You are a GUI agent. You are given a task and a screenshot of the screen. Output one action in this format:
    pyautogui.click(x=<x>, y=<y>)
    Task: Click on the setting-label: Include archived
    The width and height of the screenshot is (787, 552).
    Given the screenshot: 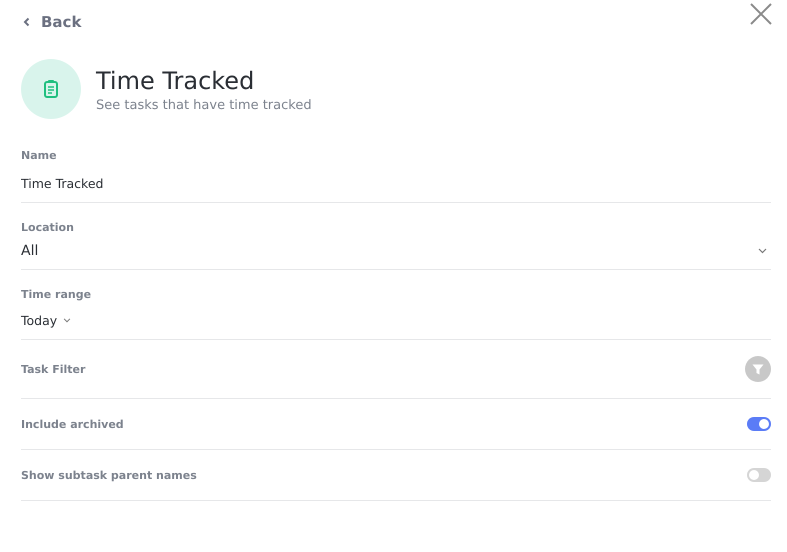 What is the action you would take?
    pyautogui.click(x=72, y=424)
    